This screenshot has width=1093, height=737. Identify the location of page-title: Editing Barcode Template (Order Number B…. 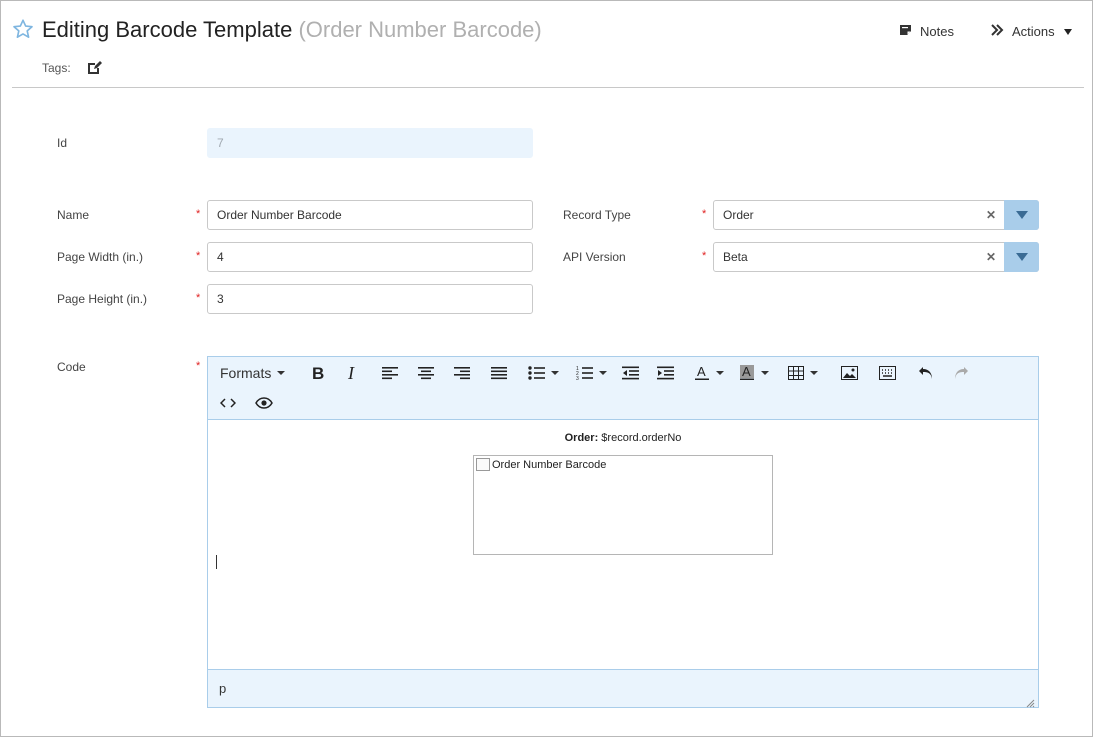
(292, 30).